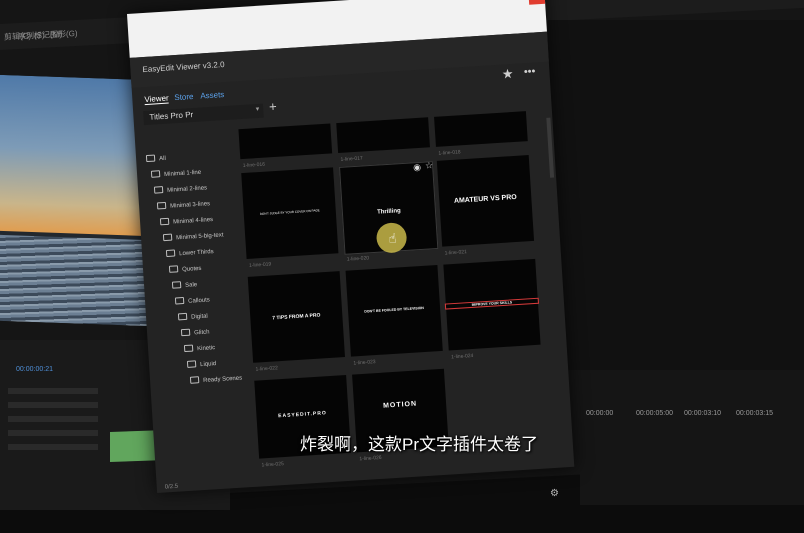 This screenshot has height=533, width=804. Describe the element at coordinates (456, 253) in the screenshot. I see `thumbnail-caption: 1-line-021` at that location.